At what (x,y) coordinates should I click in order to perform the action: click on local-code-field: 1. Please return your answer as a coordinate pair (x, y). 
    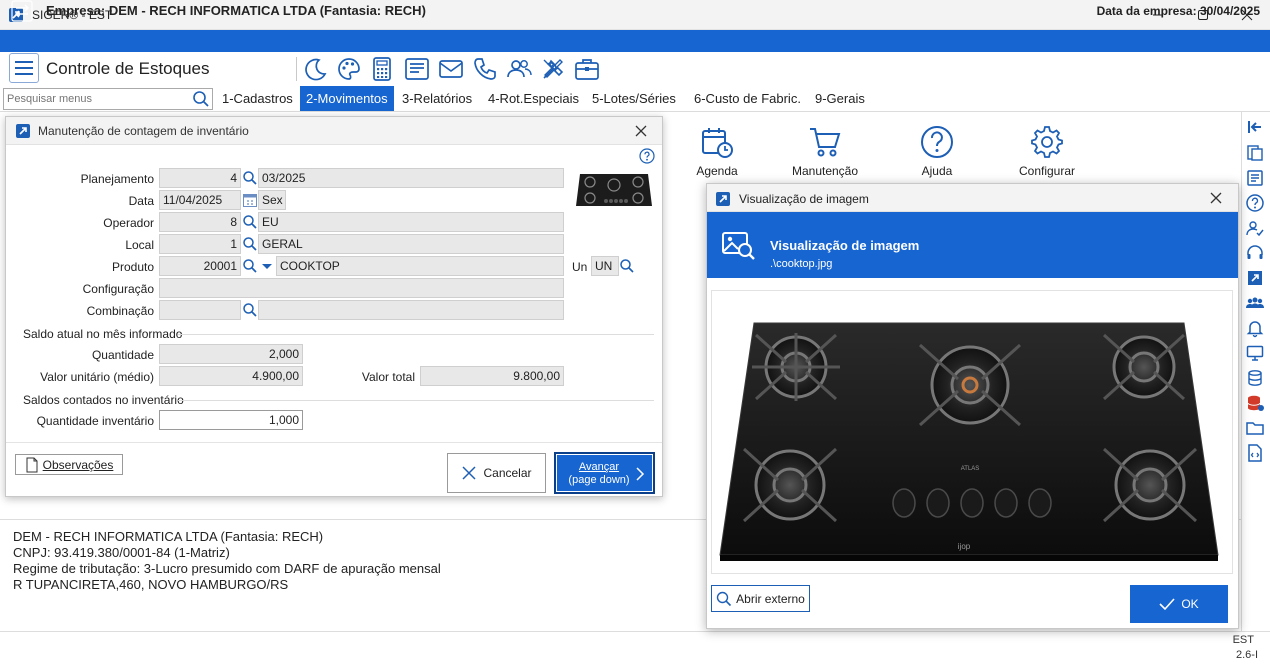
    Looking at the image, I should click on (200, 244).